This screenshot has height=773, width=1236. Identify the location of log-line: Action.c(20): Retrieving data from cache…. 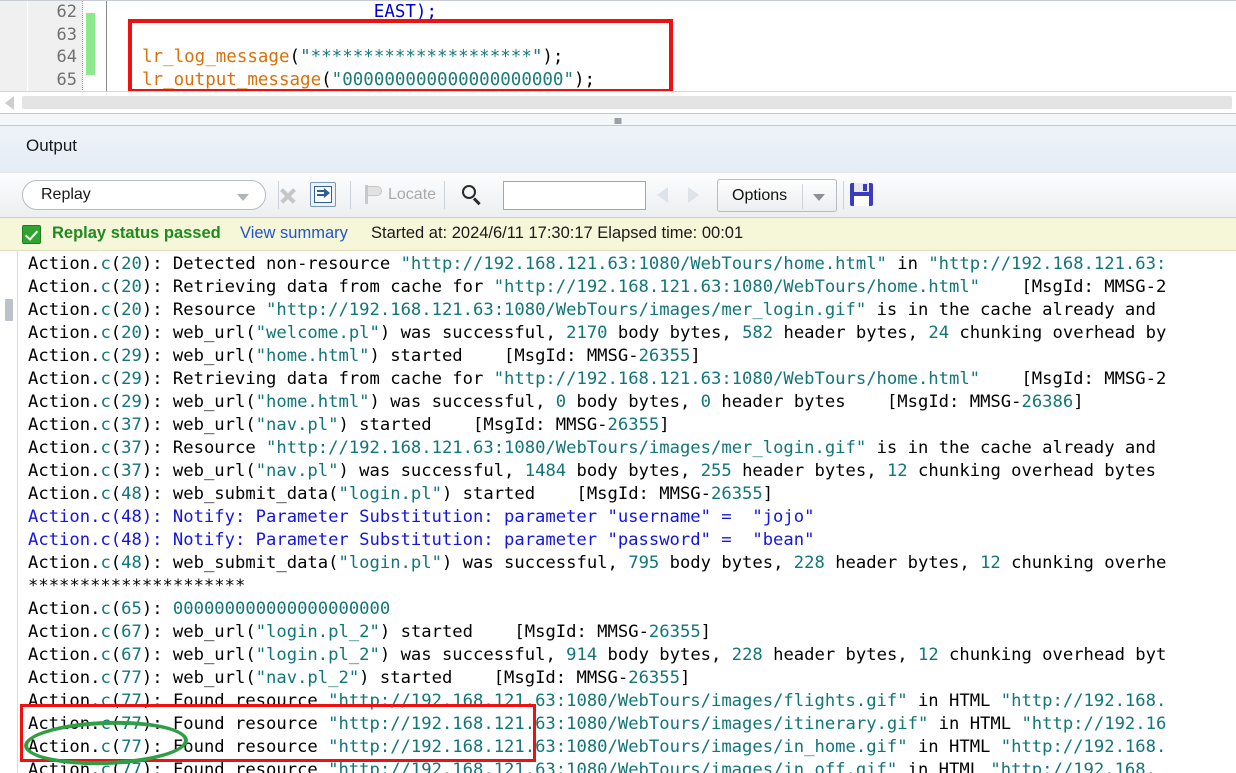
(632, 287).